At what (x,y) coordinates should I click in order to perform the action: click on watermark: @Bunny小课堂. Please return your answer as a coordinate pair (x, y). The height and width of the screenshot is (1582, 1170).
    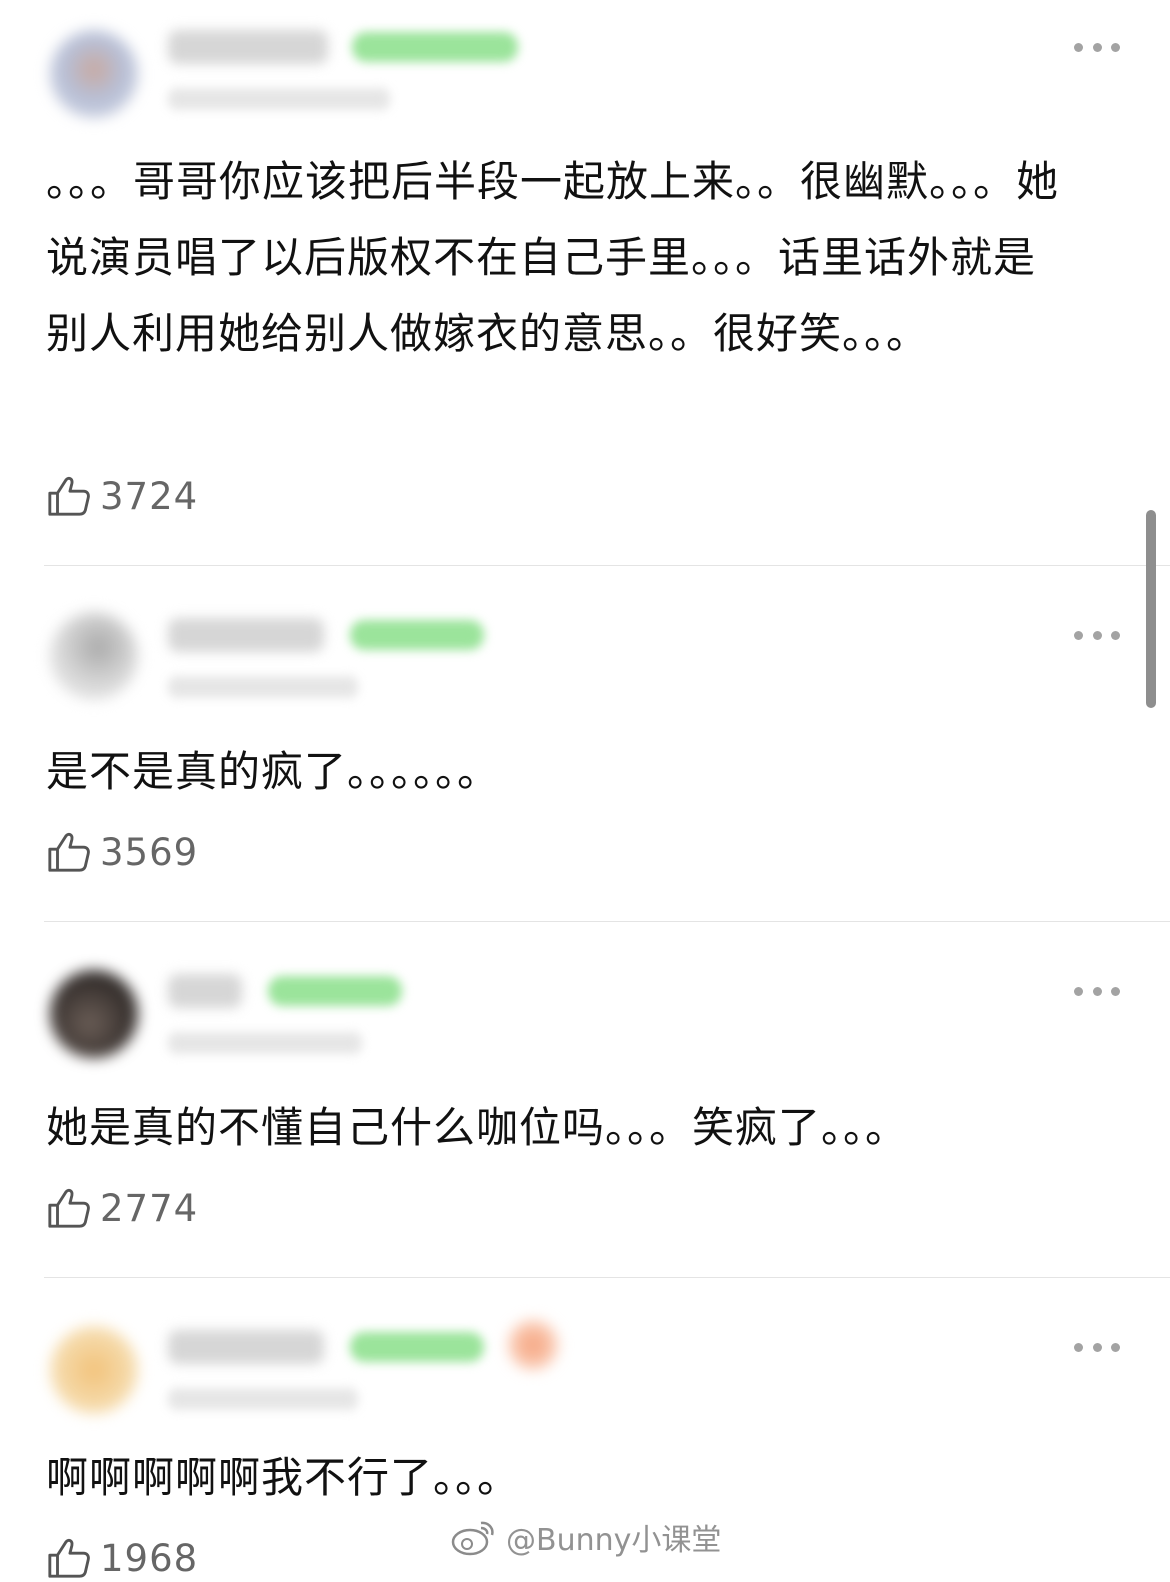
    Looking at the image, I should click on (585, 1537).